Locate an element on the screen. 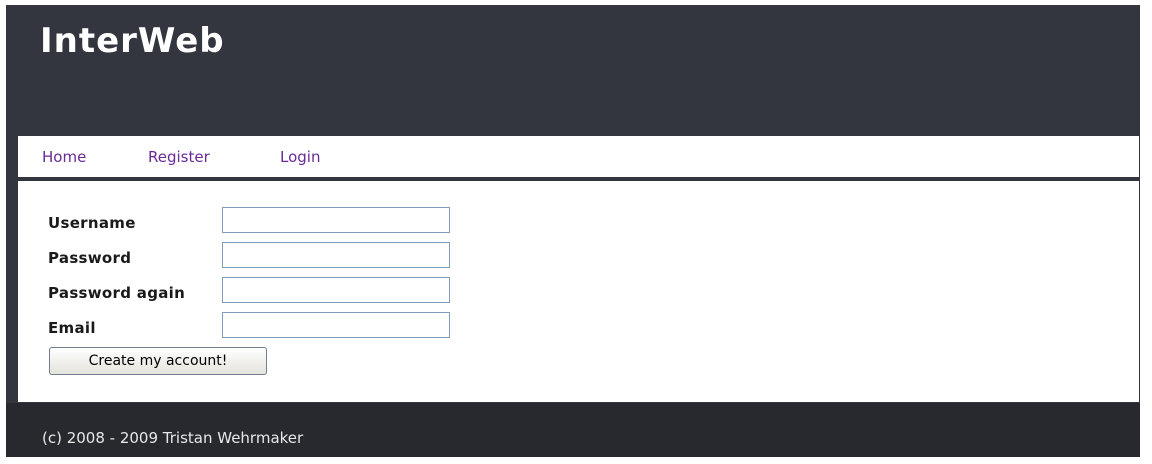 Image resolution: width=1152 pixels, height=464 pixels. create-account-button: Create my account! is located at coordinates (158, 361).